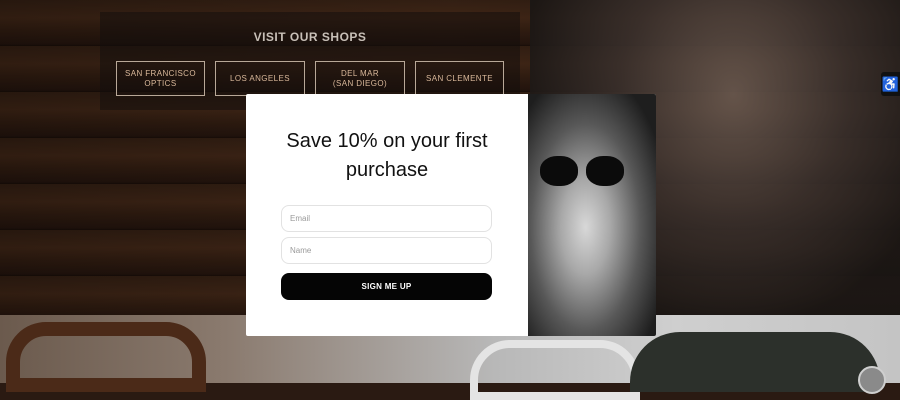 Image resolution: width=900 pixels, height=400 pixels. I want to click on shop-link-san-clemente: SAN CLEMENTE, so click(459, 78).